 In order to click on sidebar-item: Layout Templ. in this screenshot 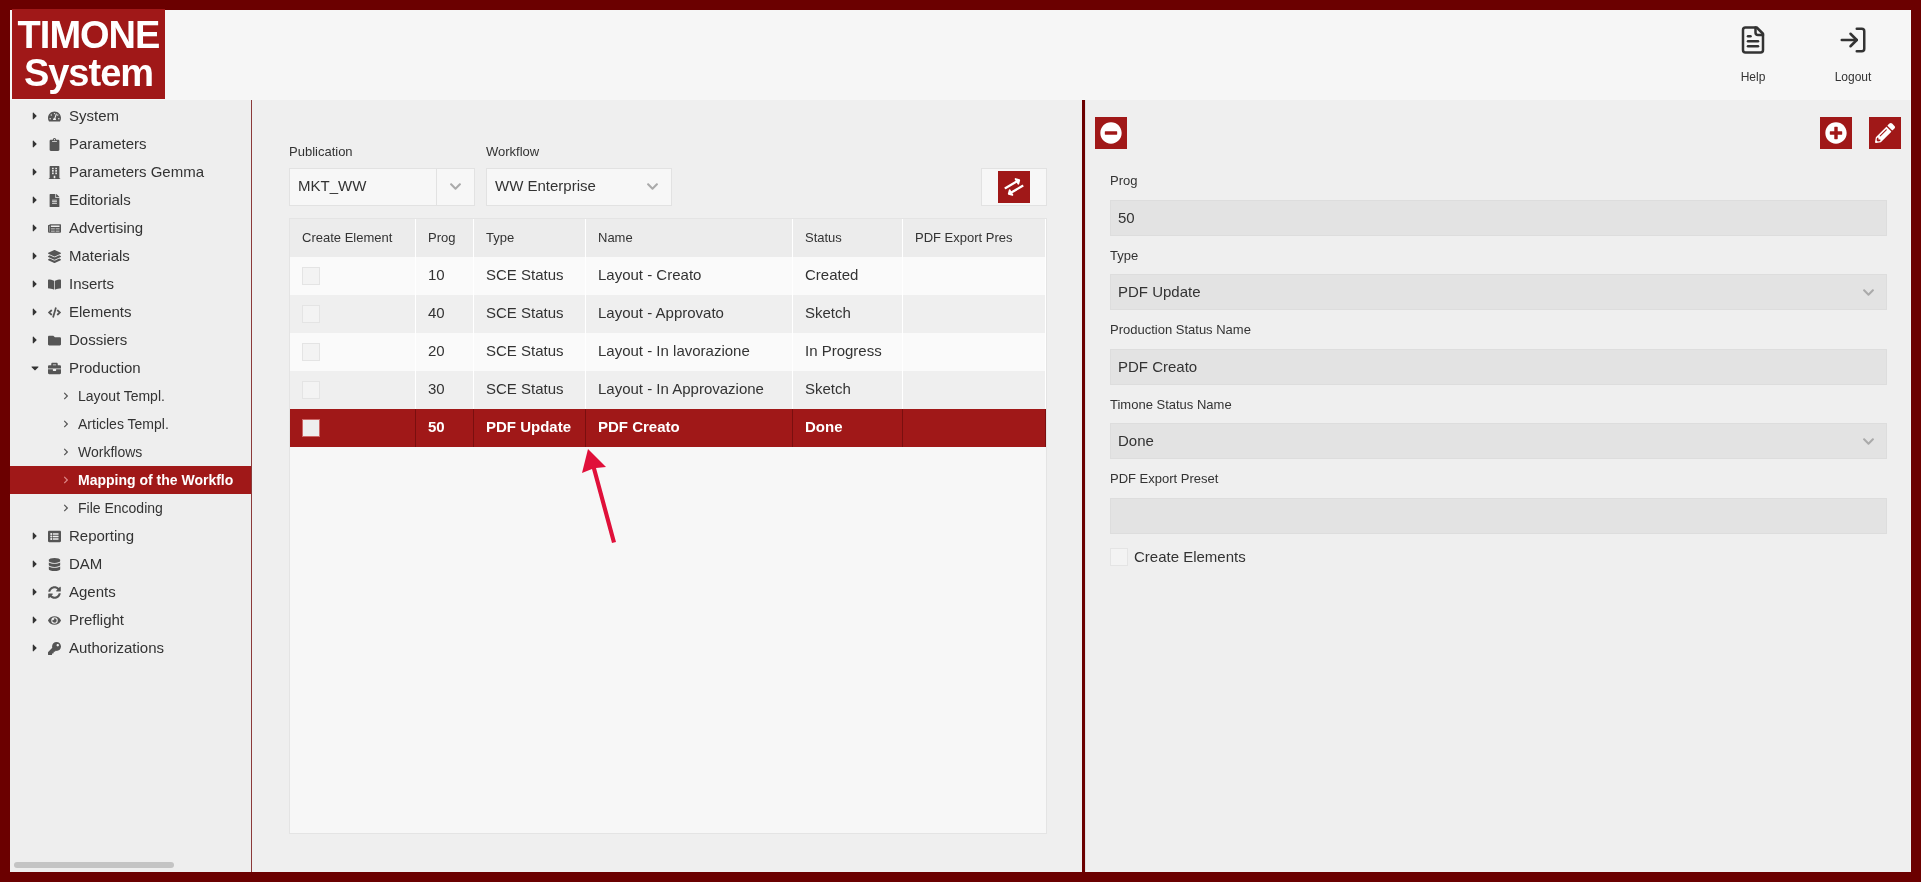, I will do `click(130, 396)`.